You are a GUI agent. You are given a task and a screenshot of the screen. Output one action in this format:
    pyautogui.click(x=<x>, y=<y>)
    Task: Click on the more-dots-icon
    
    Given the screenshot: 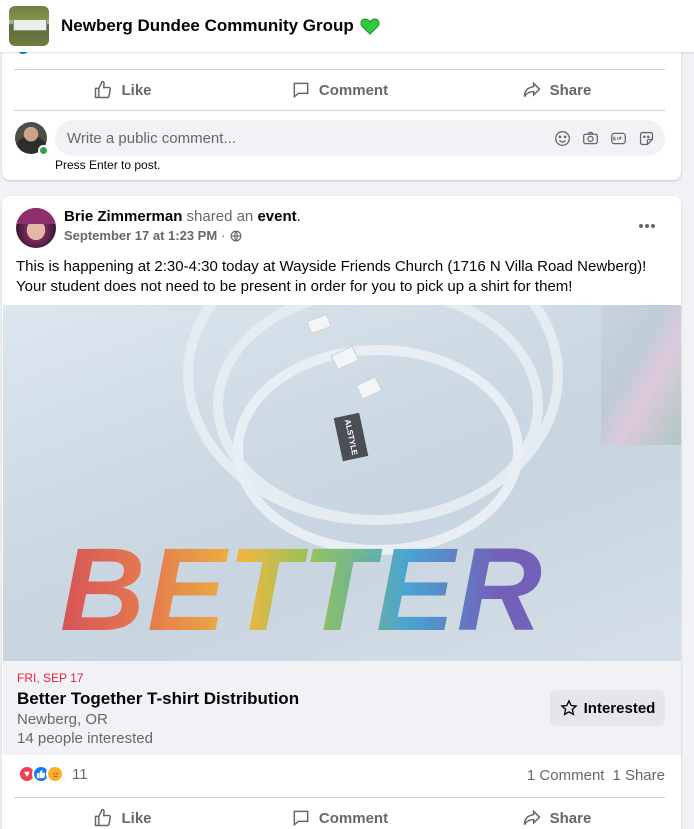 What is the action you would take?
    pyautogui.click(x=647, y=226)
    